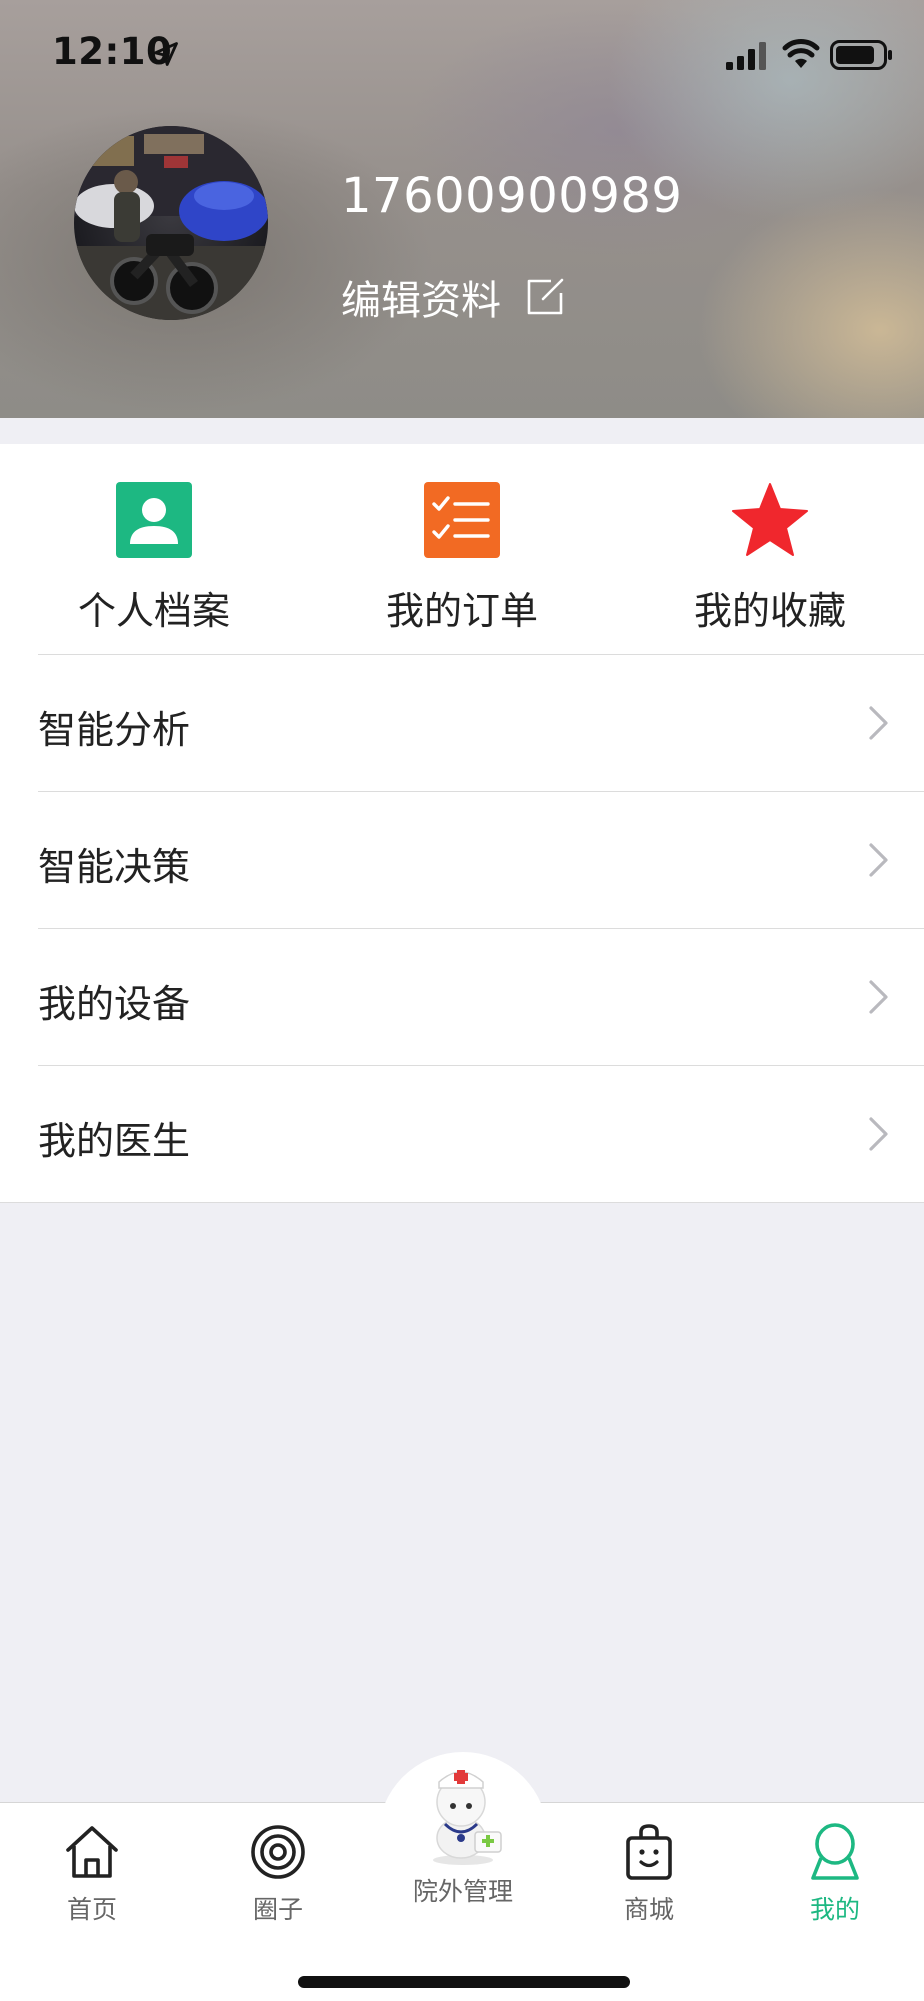  What do you see at coordinates (277, 1909) in the screenshot?
I see `tab-label: 圈子` at bounding box center [277, 1909].